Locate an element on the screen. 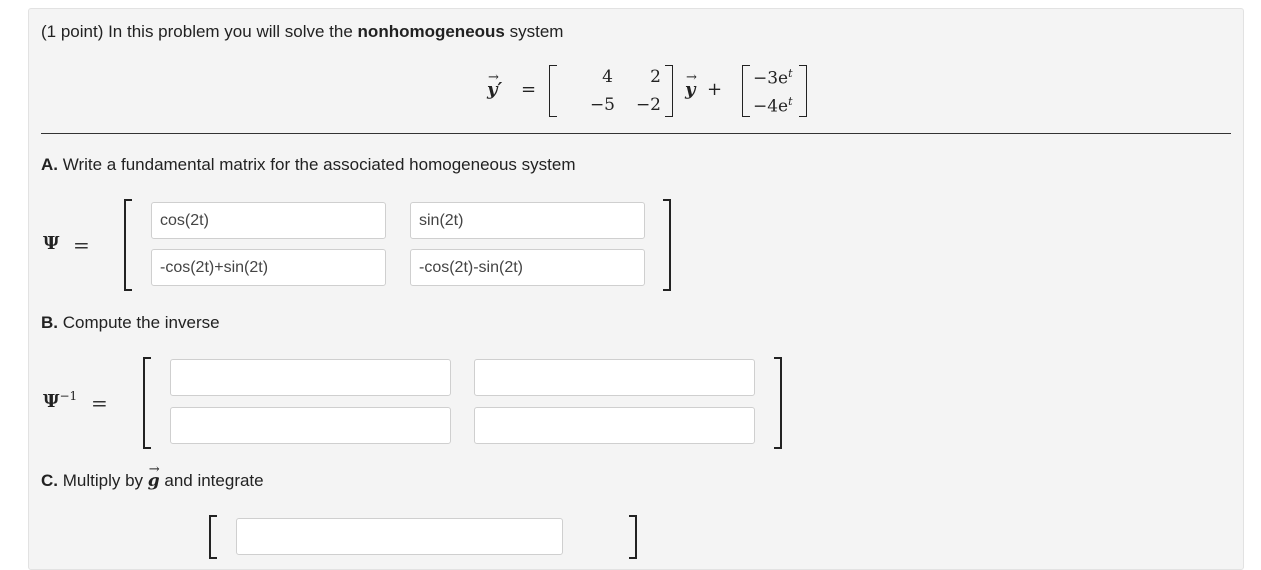 The height and width of the screenshot is (570, 1261). part-b-label: B. Compute the inverse is located at coordinates (130, 322).